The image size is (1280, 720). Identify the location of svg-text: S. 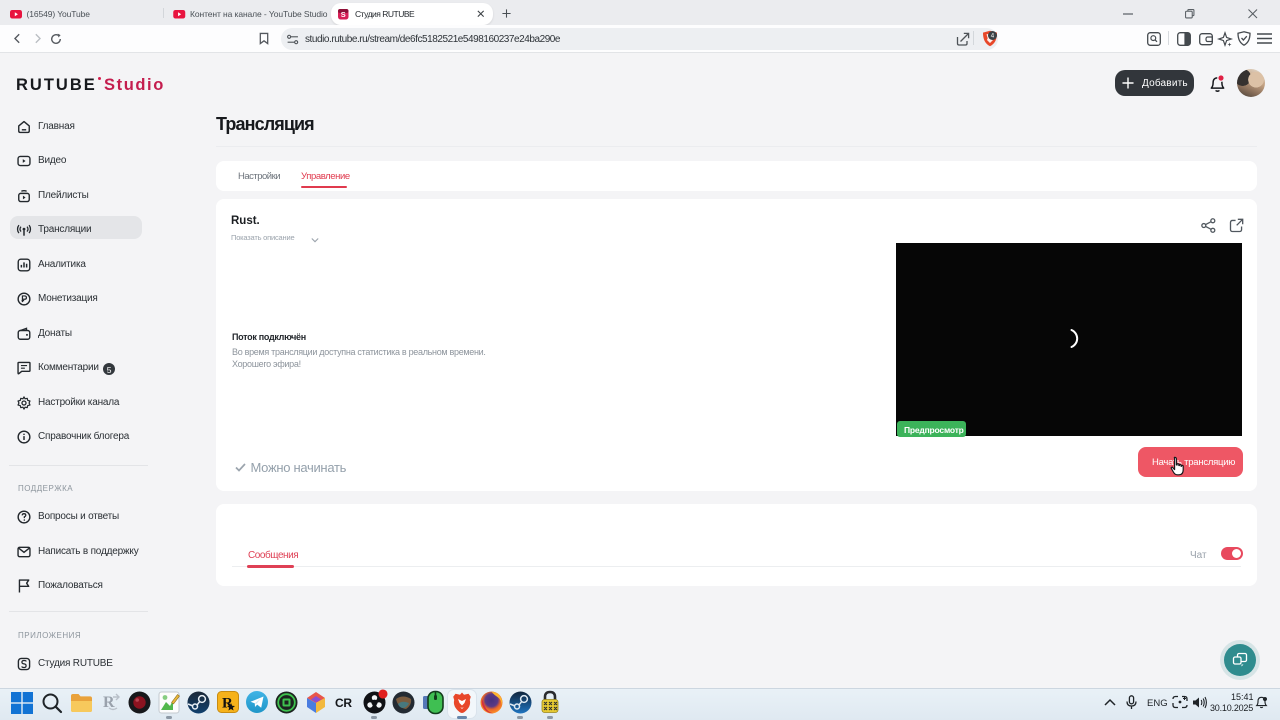
(343, 14).